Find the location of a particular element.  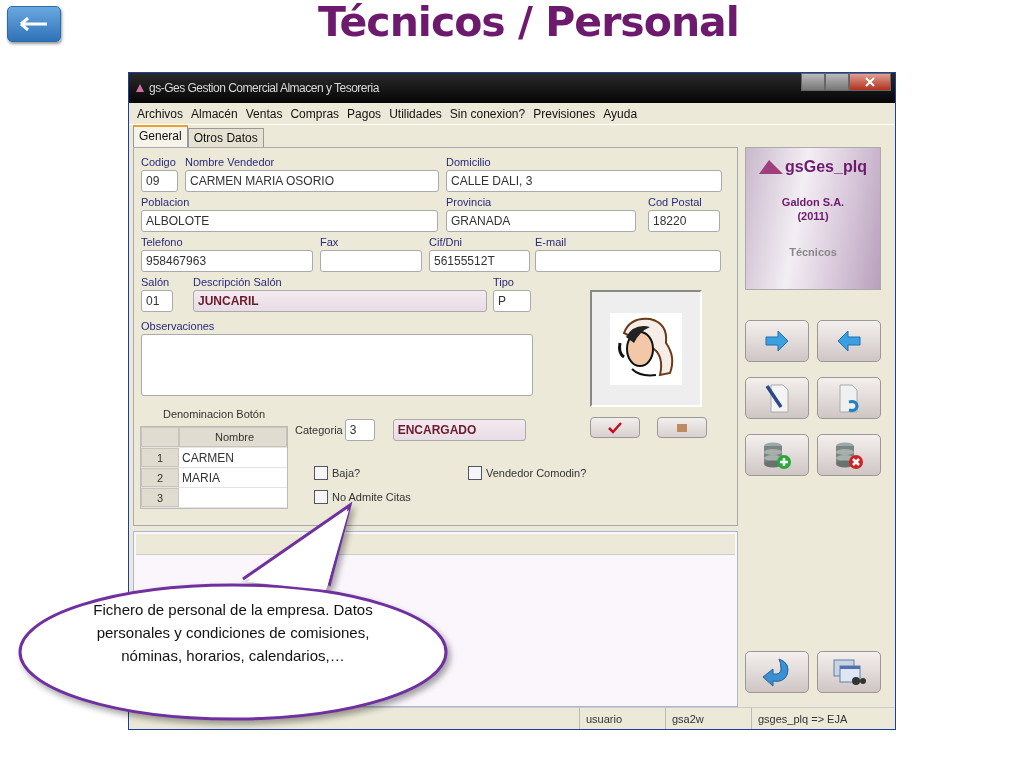

checkbox-label: Vendedor Comodin? is located at coordinates (536, 473).